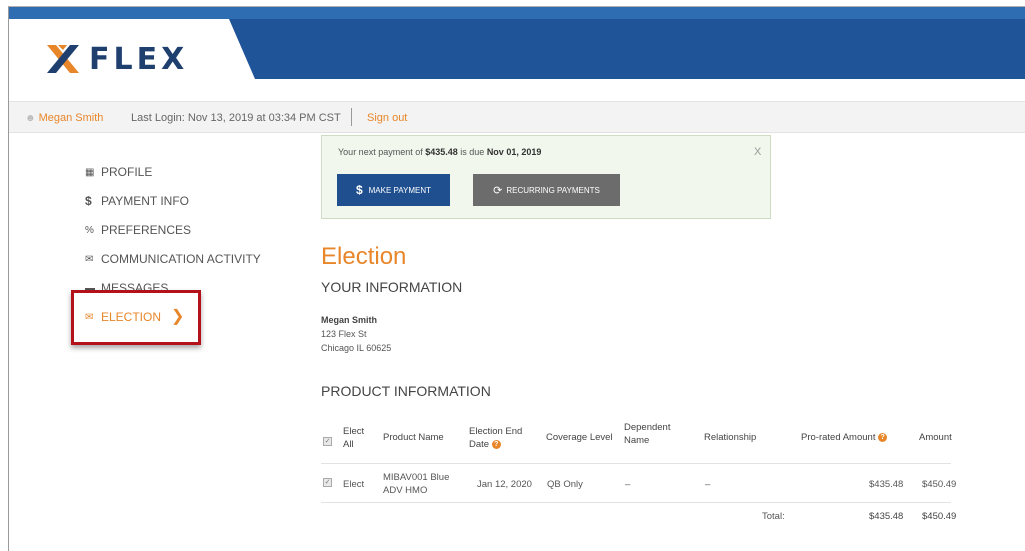 This screenshot has height=551, width=1025. I want to click on sidebar-item-profile: ▦ PROFILE, so click(118, 172).